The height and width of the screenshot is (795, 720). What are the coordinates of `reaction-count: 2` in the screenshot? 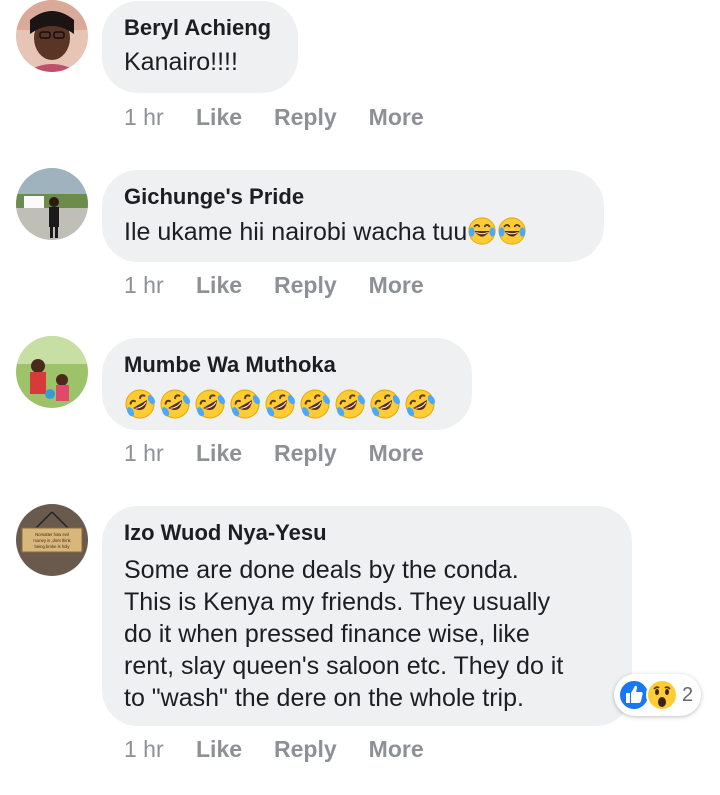 It's located at (688, 694).